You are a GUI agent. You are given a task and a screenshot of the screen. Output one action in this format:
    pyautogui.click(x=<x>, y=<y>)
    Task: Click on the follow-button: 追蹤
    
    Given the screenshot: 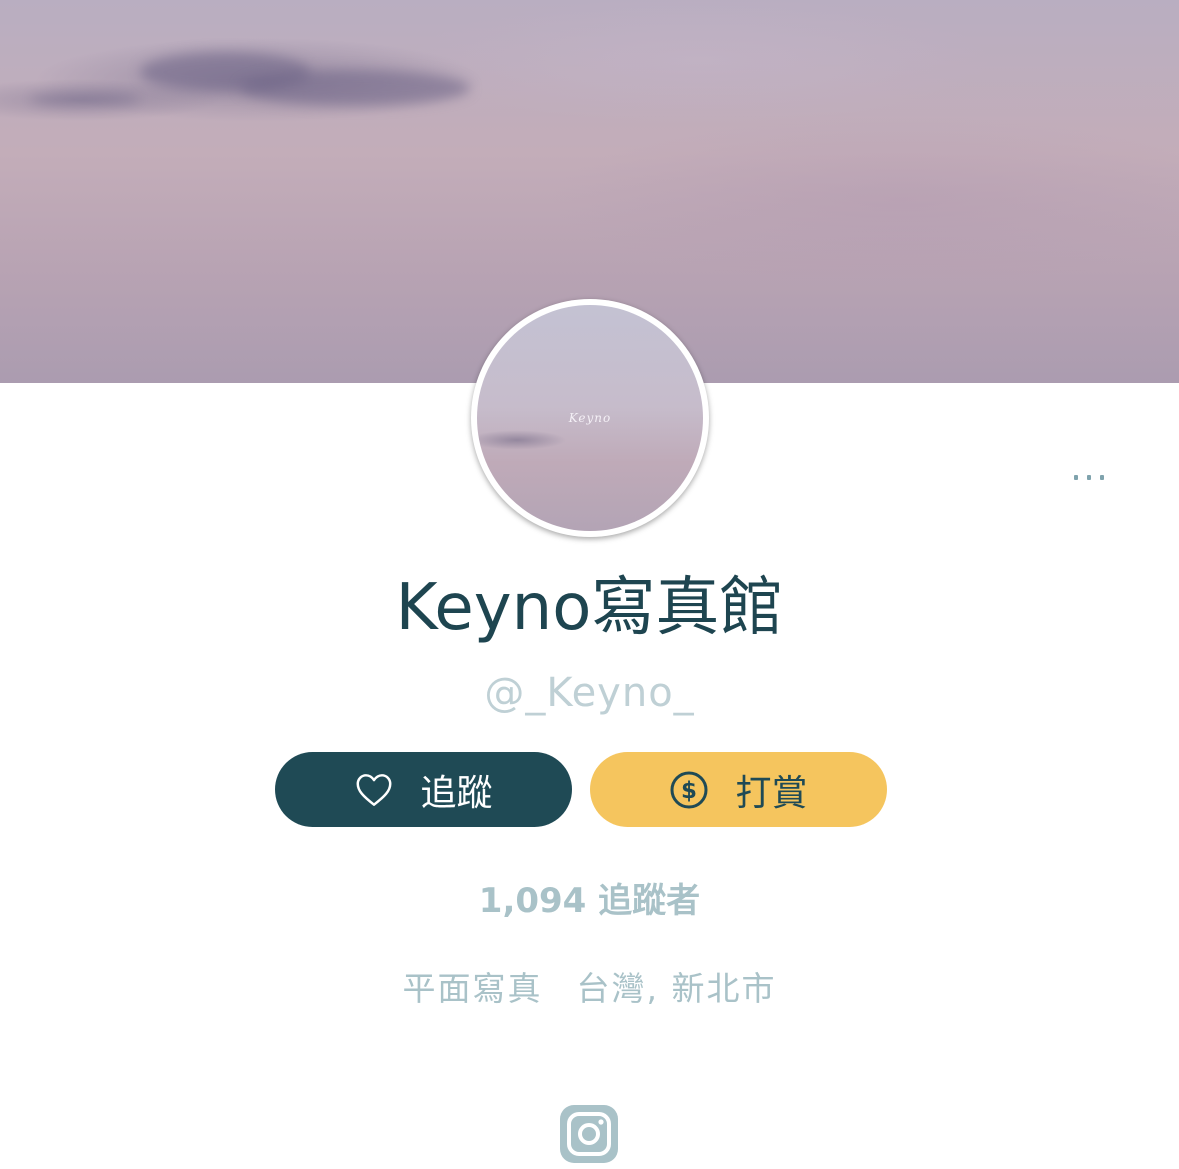 What is the action you would take?
    pyautogui.click(x=423, y=789)
    